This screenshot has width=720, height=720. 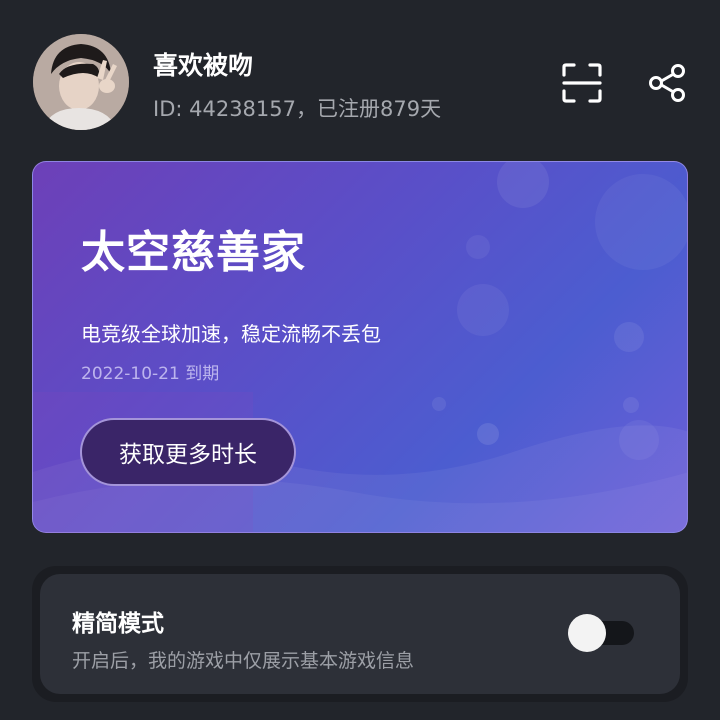 What do you see at coordinates (203, 65) in the screenshot?
I see `username: 喜欢被吻` at bounding box center [203, 65].